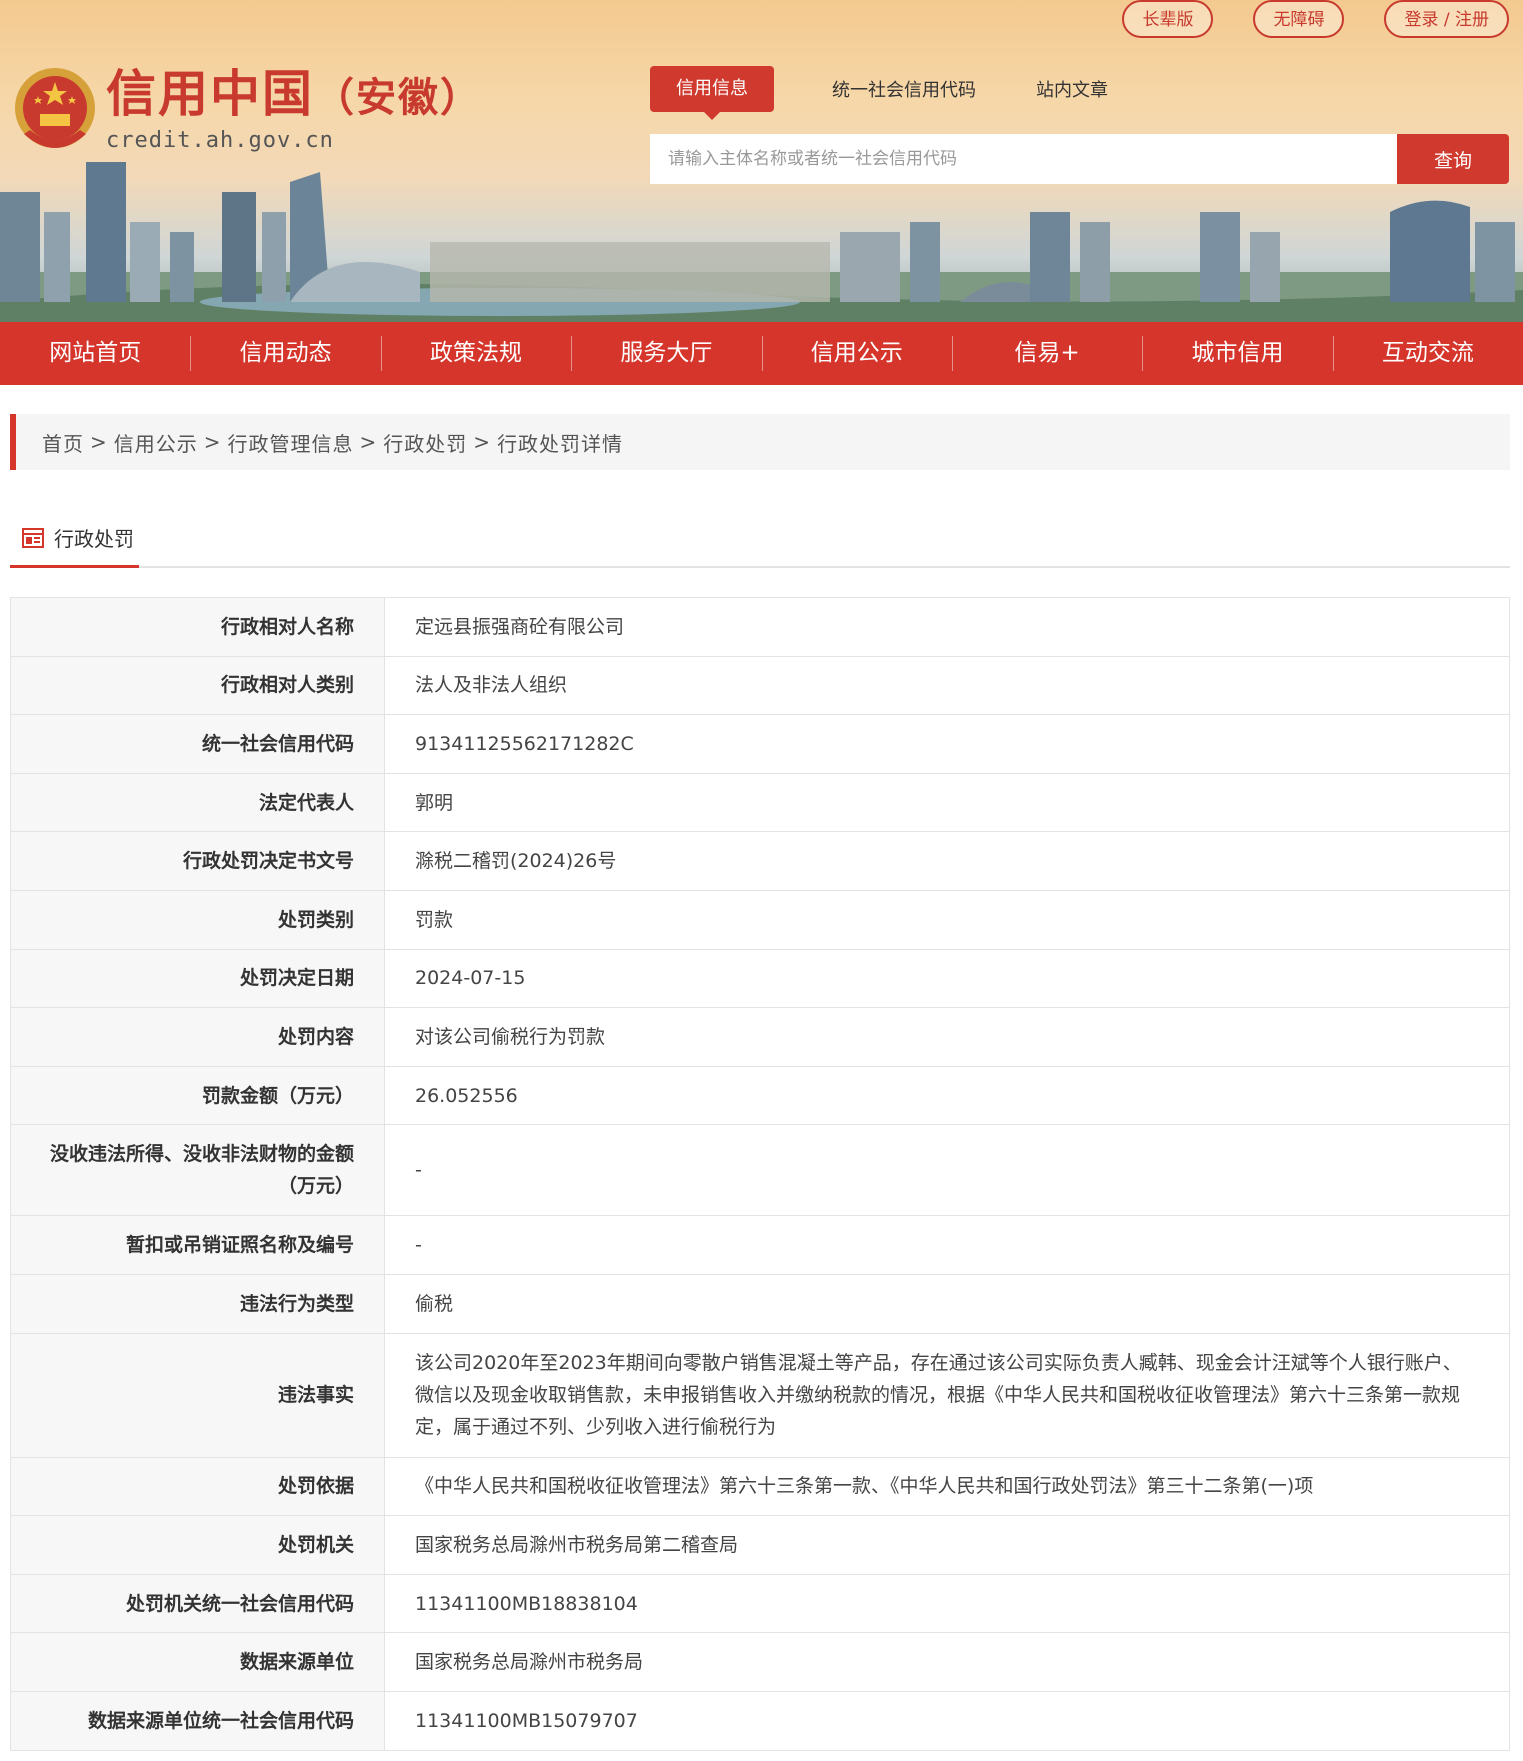  What do you see at coordinates (197, 627) in the screenshot?
I see `row-label: 行政相对人名称` at bounding box center [197, 627].